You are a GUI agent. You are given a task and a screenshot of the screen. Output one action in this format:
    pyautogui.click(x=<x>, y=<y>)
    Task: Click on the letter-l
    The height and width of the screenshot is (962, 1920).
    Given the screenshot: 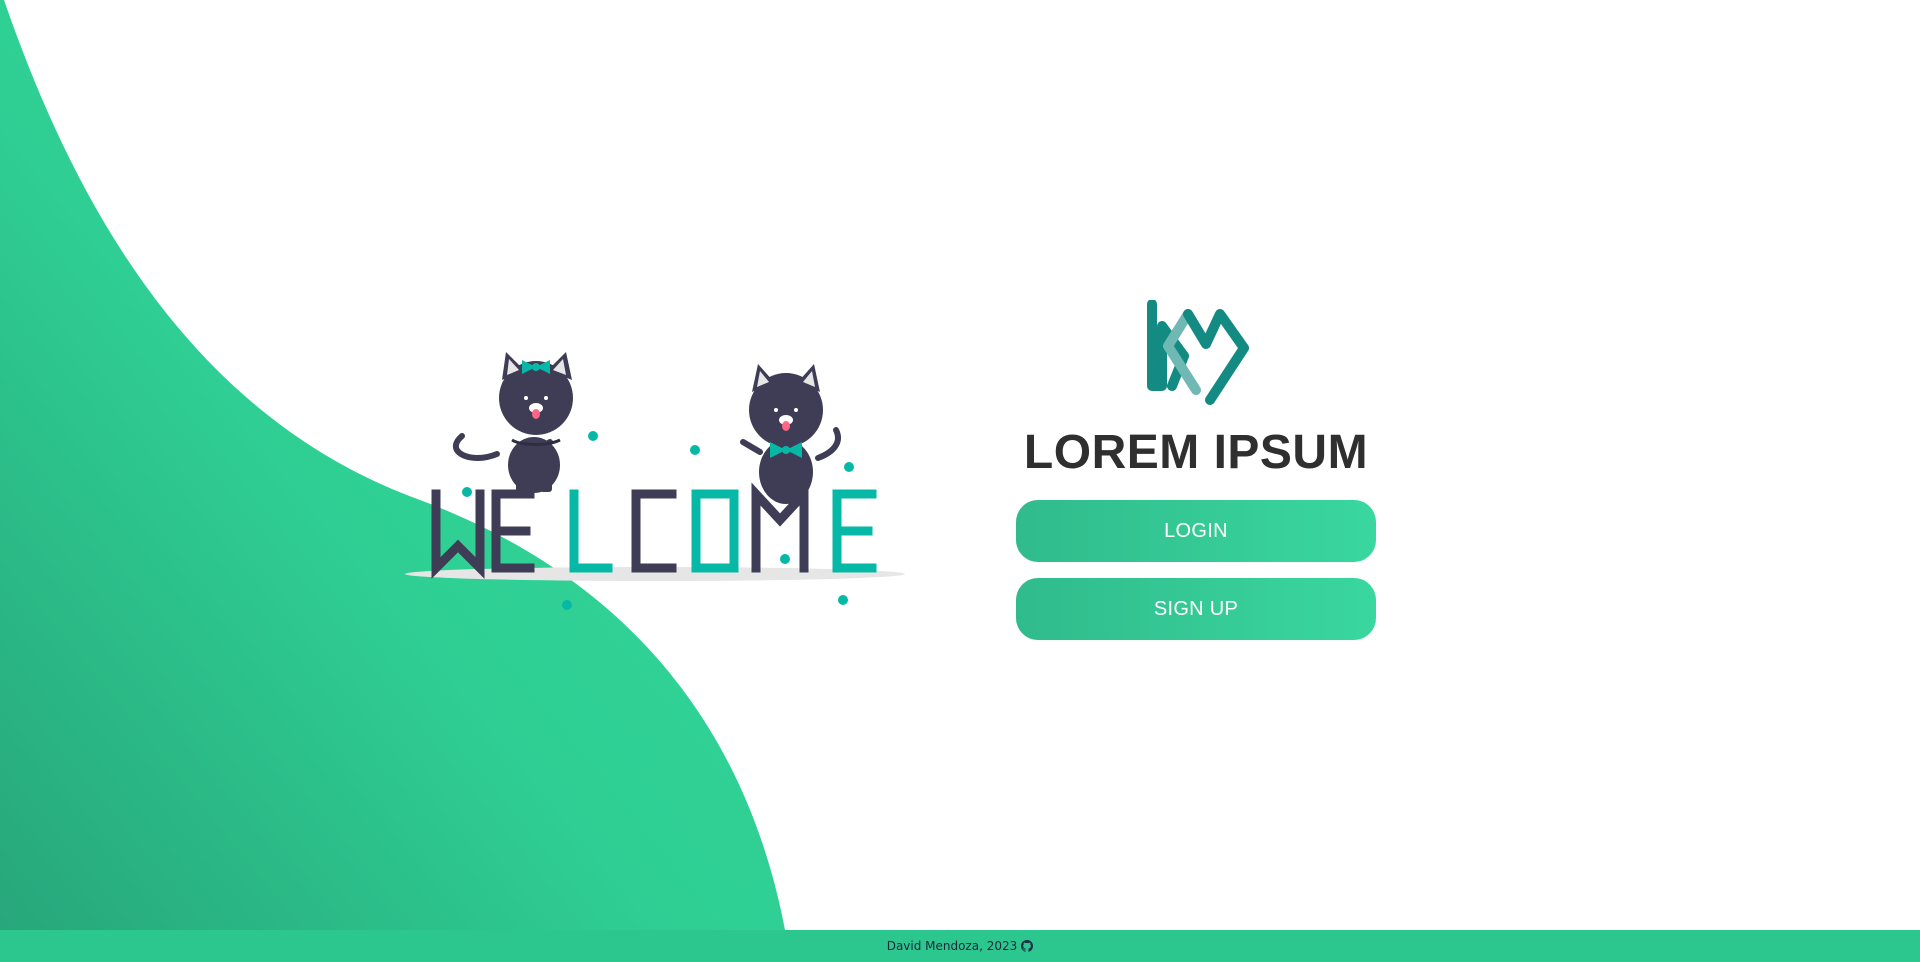 What is the action you would take?
    pyautogui.click(x=591, y=531)
    